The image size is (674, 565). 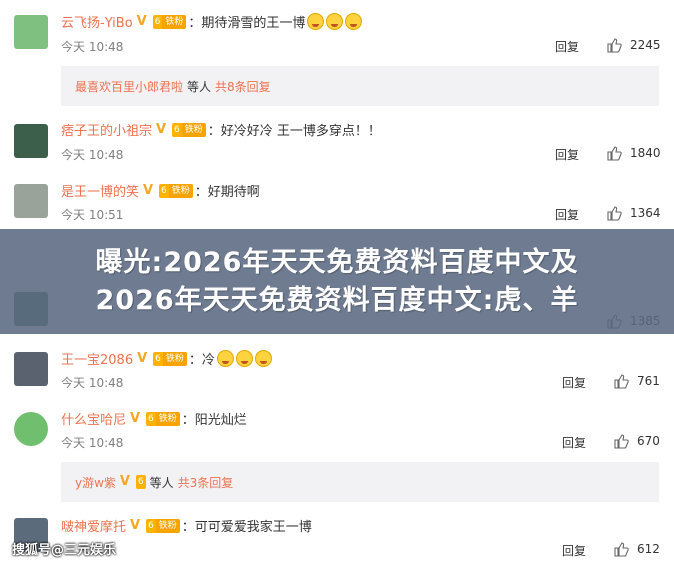 I want to click on subreply-count-link: 共3条回复, so click(x=206, y=482).